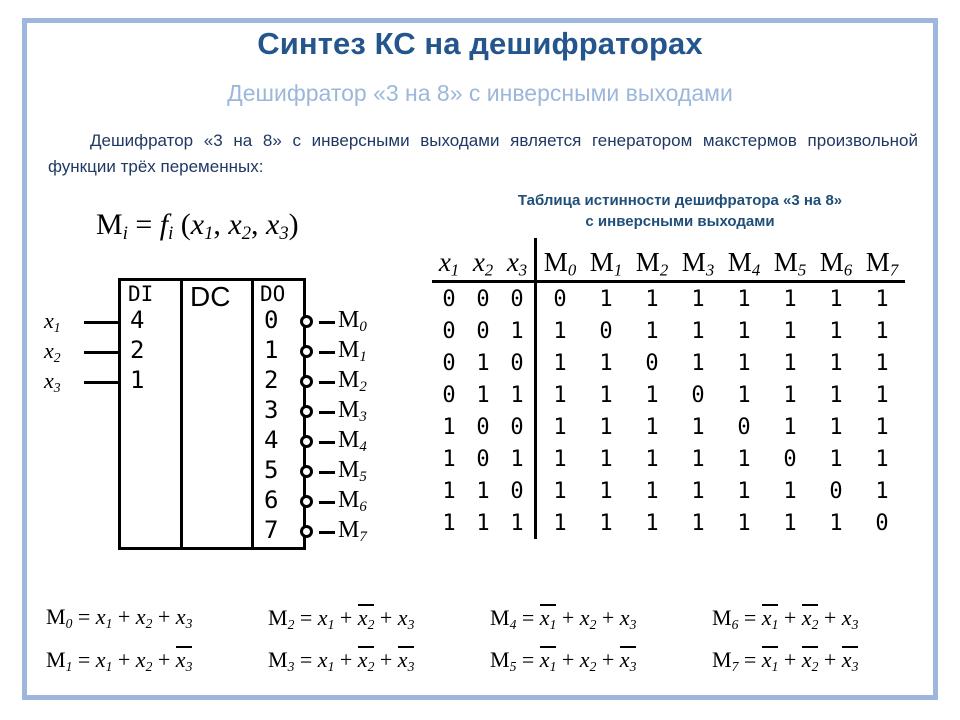 The image size is (960, 720). Describe the element at coordinates (882, 263) in the screenshot. I see `truth-table-col-header-M7: M7` at that location.